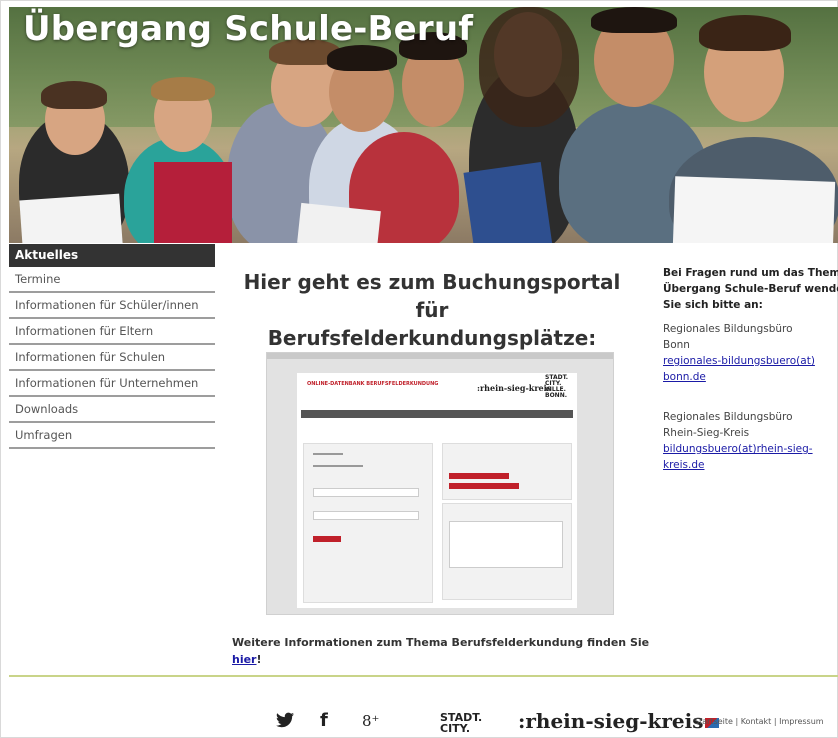 The image size is (838, 738). What do you see at coordinates (327, 539) in the screenshot?
I see `portal-login-button` at bounding box center [327, 539].